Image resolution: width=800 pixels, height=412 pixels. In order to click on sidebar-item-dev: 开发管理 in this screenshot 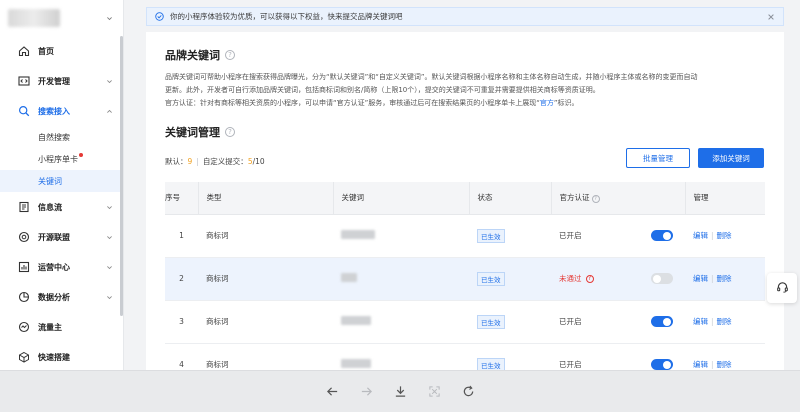, I will do `click(61, 81)`.